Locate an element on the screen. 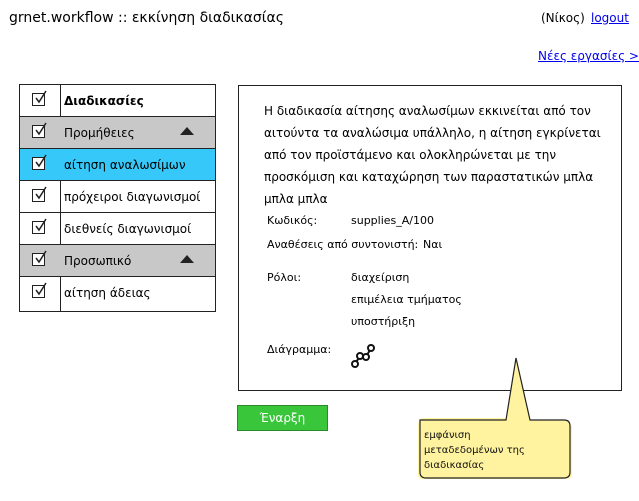 This screenshot has height=501, width=639. sidebar-header-processes: Διαδικασίες is located at coordinates (117, 101).